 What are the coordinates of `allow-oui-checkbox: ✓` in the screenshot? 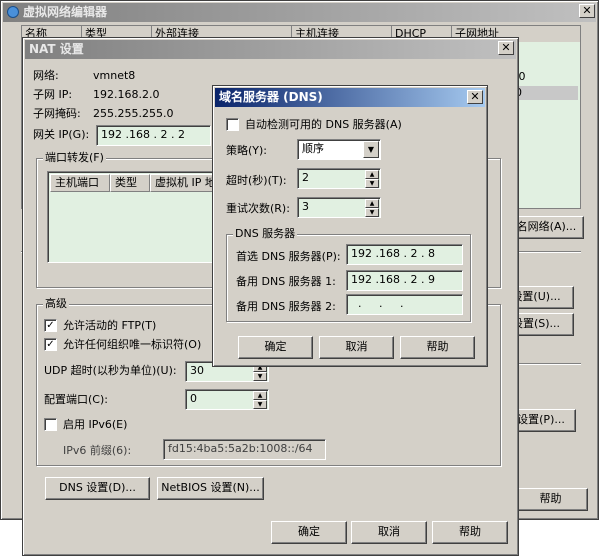 It's located at (50, 344).